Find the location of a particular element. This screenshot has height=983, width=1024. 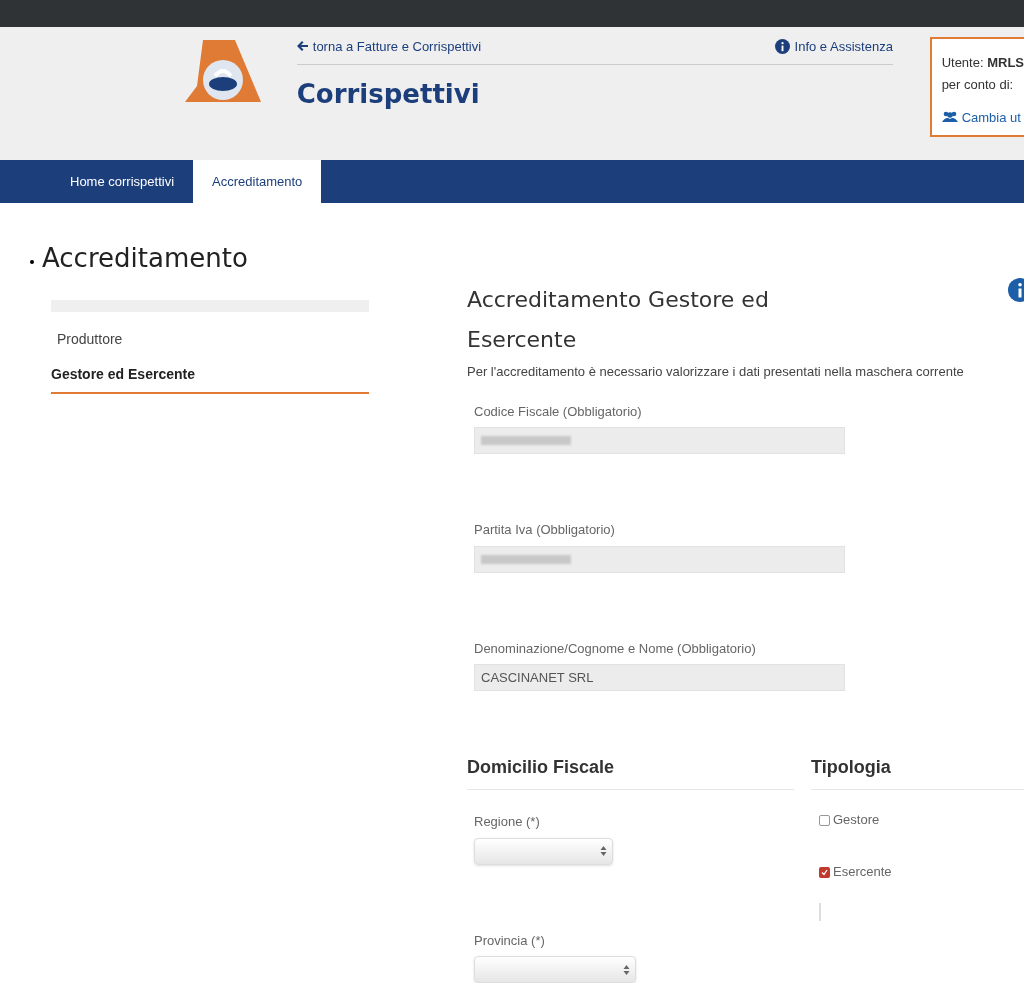

info-link: Info e Assistenza is located at coordinates (833, 46).